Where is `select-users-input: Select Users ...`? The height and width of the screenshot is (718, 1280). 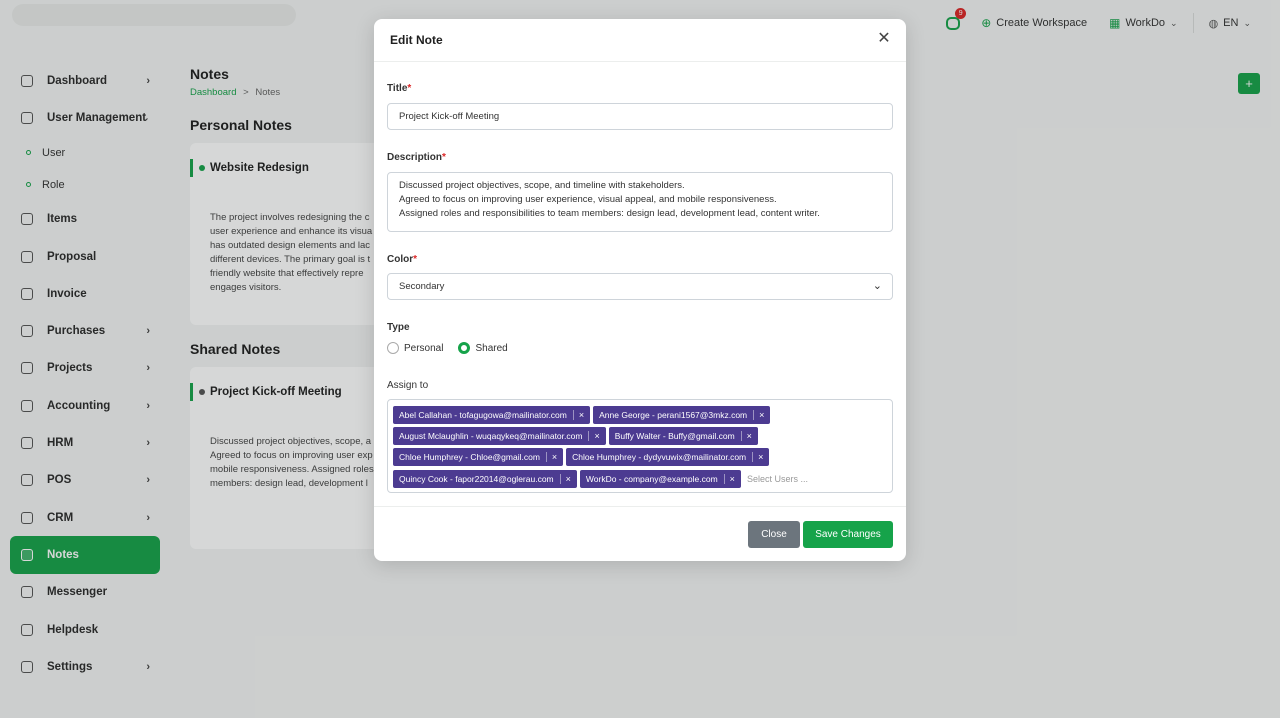 select-users-input: Select Users ... is located at coordinates (777, 479).